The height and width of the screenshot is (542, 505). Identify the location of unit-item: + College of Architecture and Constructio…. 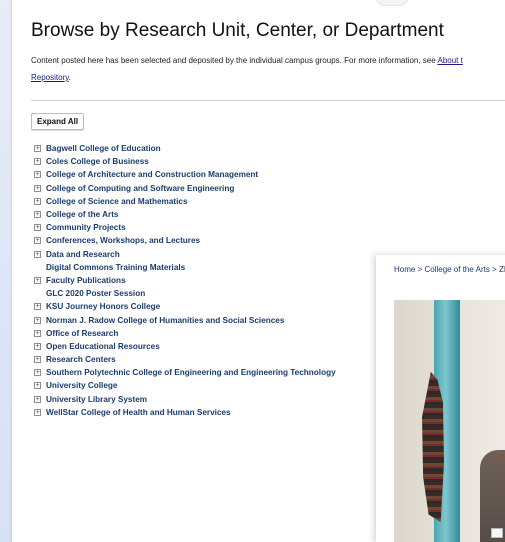
(185, 174).